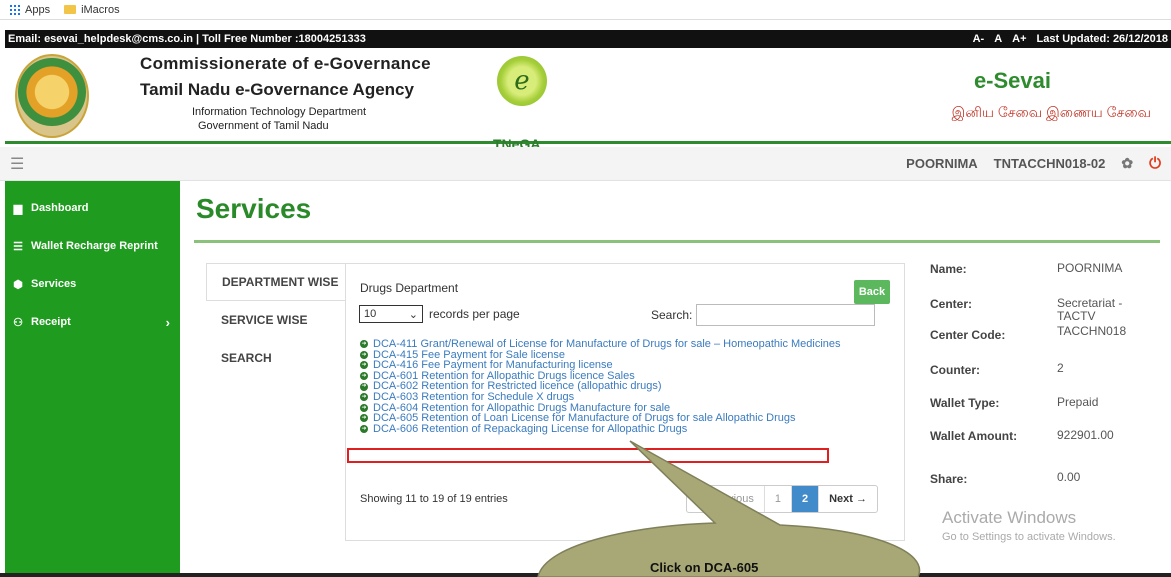  I want to click on sidebar-item-receipt: ⚇ Receipt ›, so click(92, 322).